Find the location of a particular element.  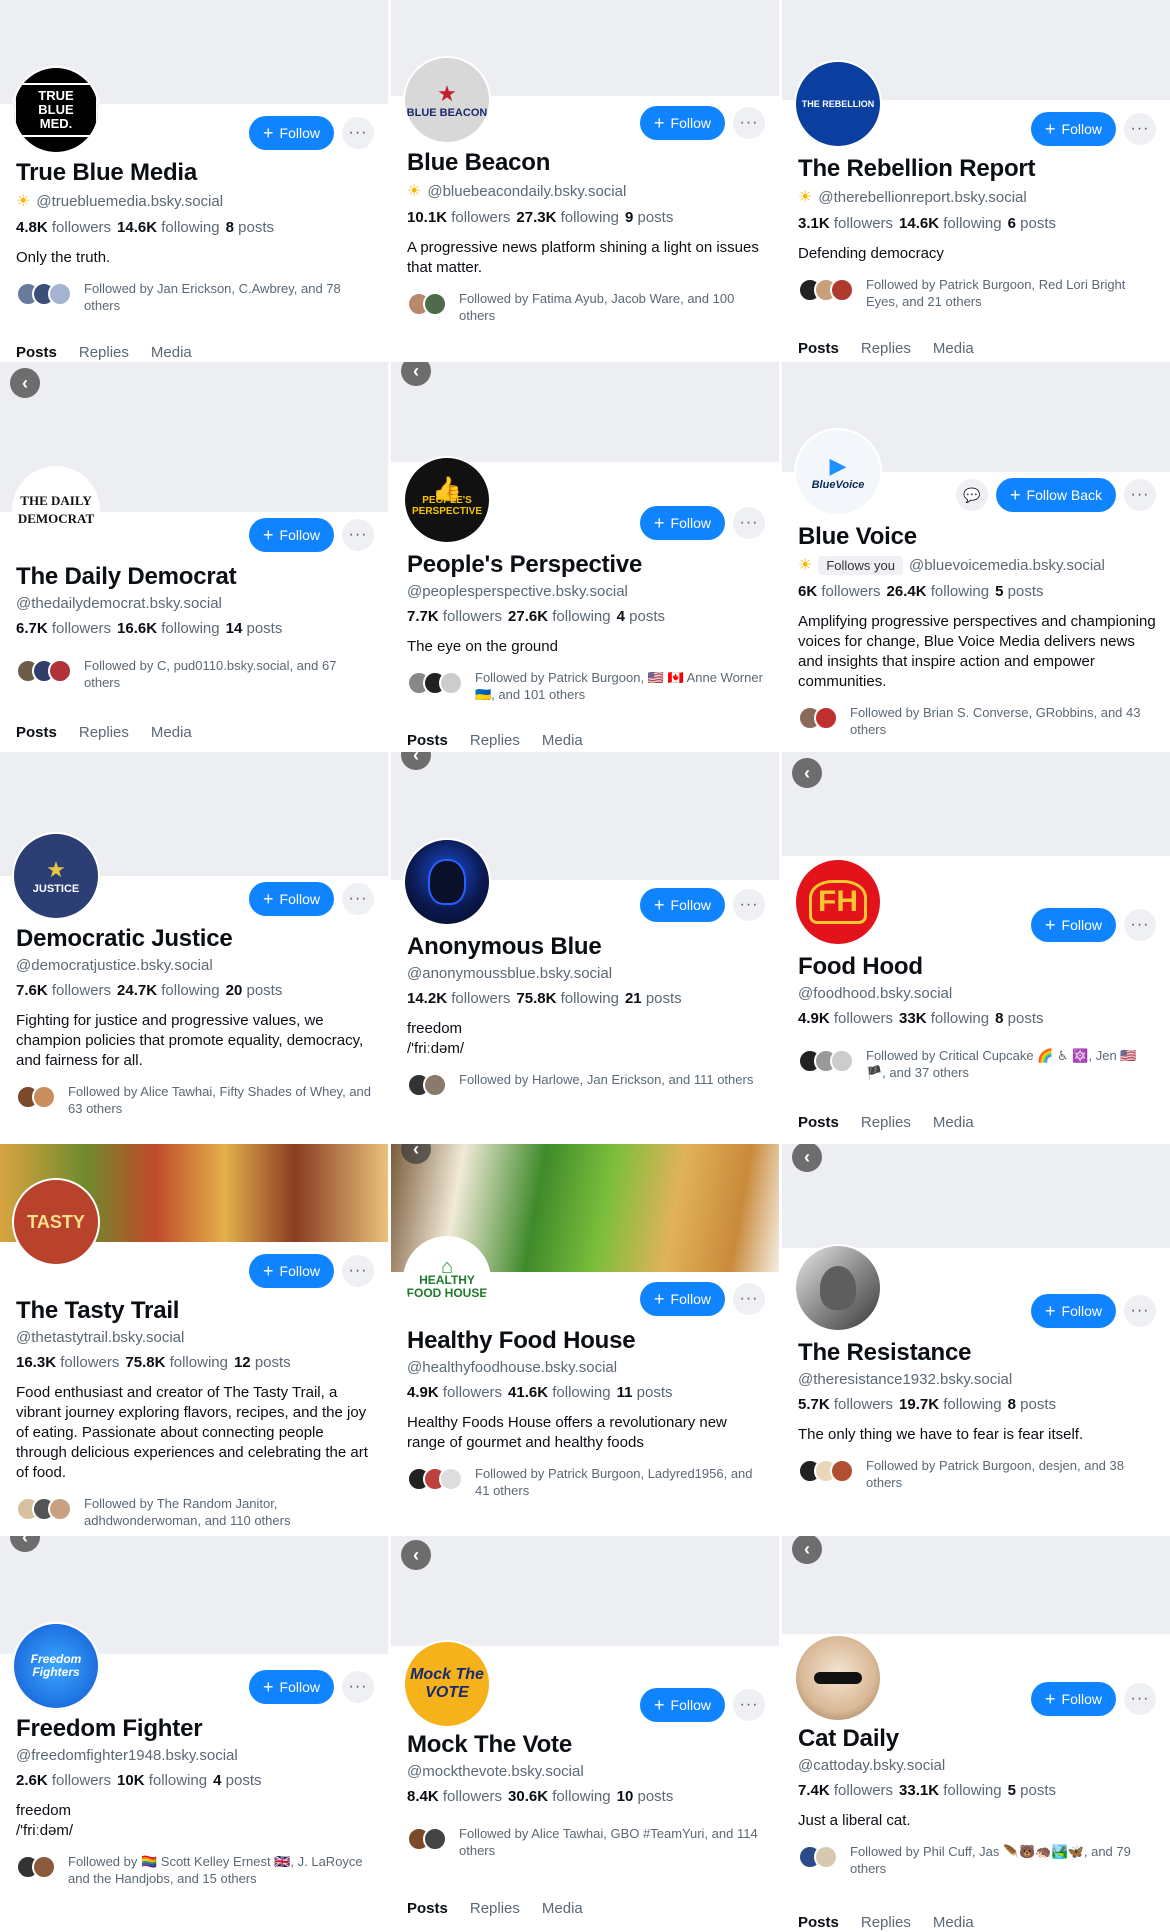

avatar: TRUE BLUE MED. is located at coordinates (56, 110).